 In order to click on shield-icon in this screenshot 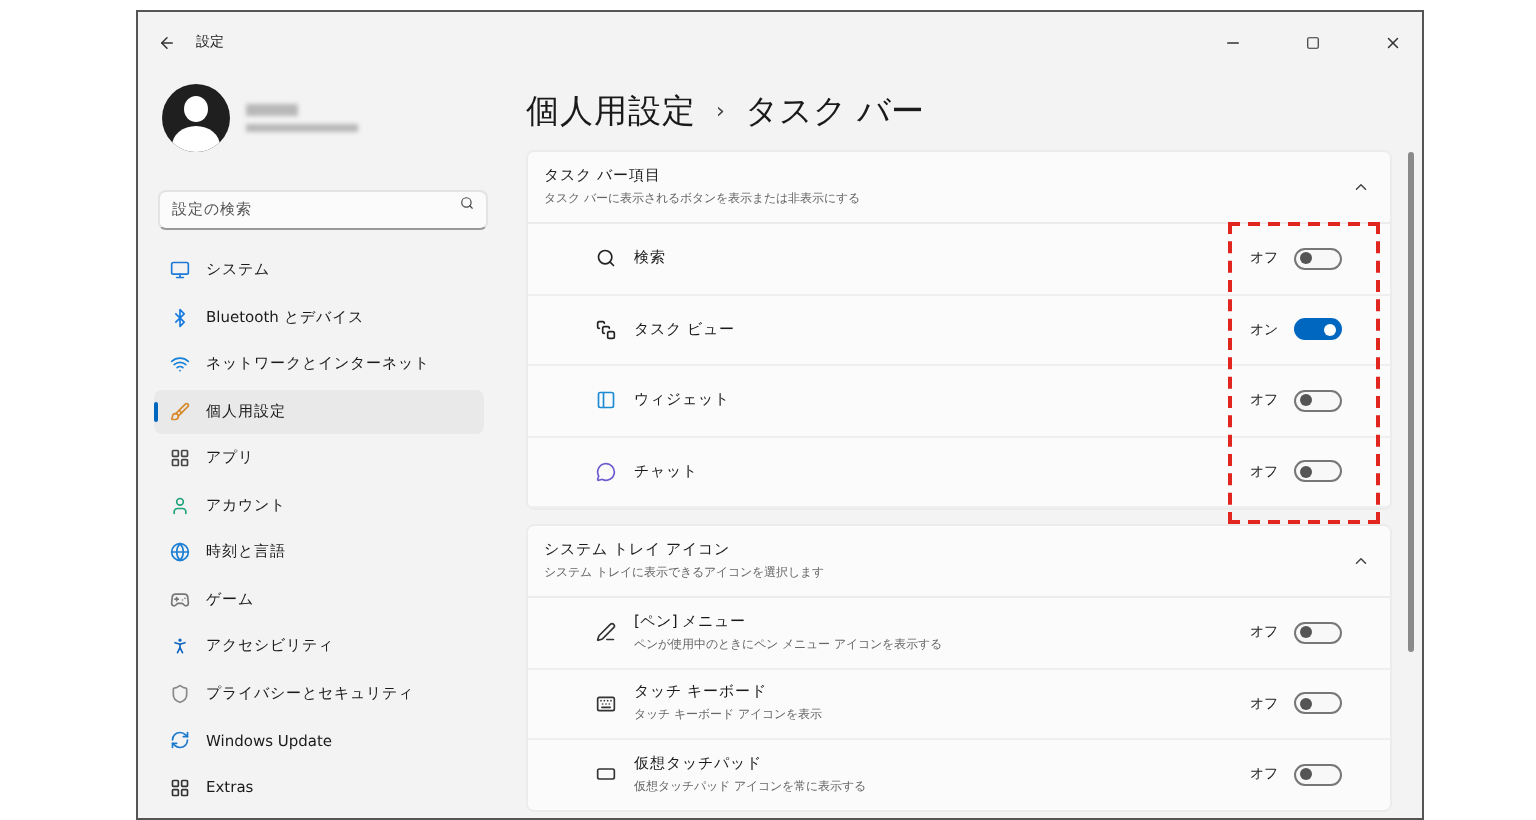, I will do `click(180, 693)`.